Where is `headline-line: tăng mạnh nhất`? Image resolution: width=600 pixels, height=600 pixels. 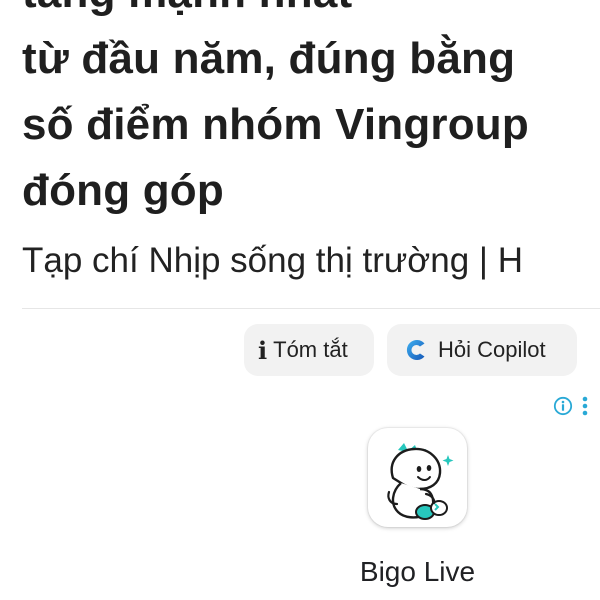 headline-line: tăng mạnh nhất is located at coordinates (307, 13).